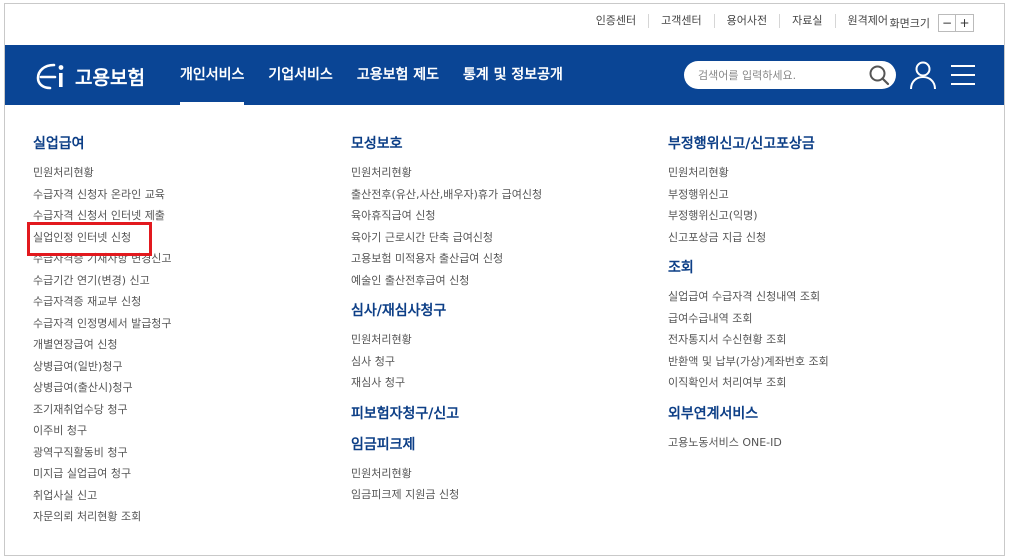 The width and height of the screenshot is (1010, 559). Describe the element at coordinates (102, 281) in the screenshot. I see `list-item: 수급기간 연기(변경) 신고` at that location.